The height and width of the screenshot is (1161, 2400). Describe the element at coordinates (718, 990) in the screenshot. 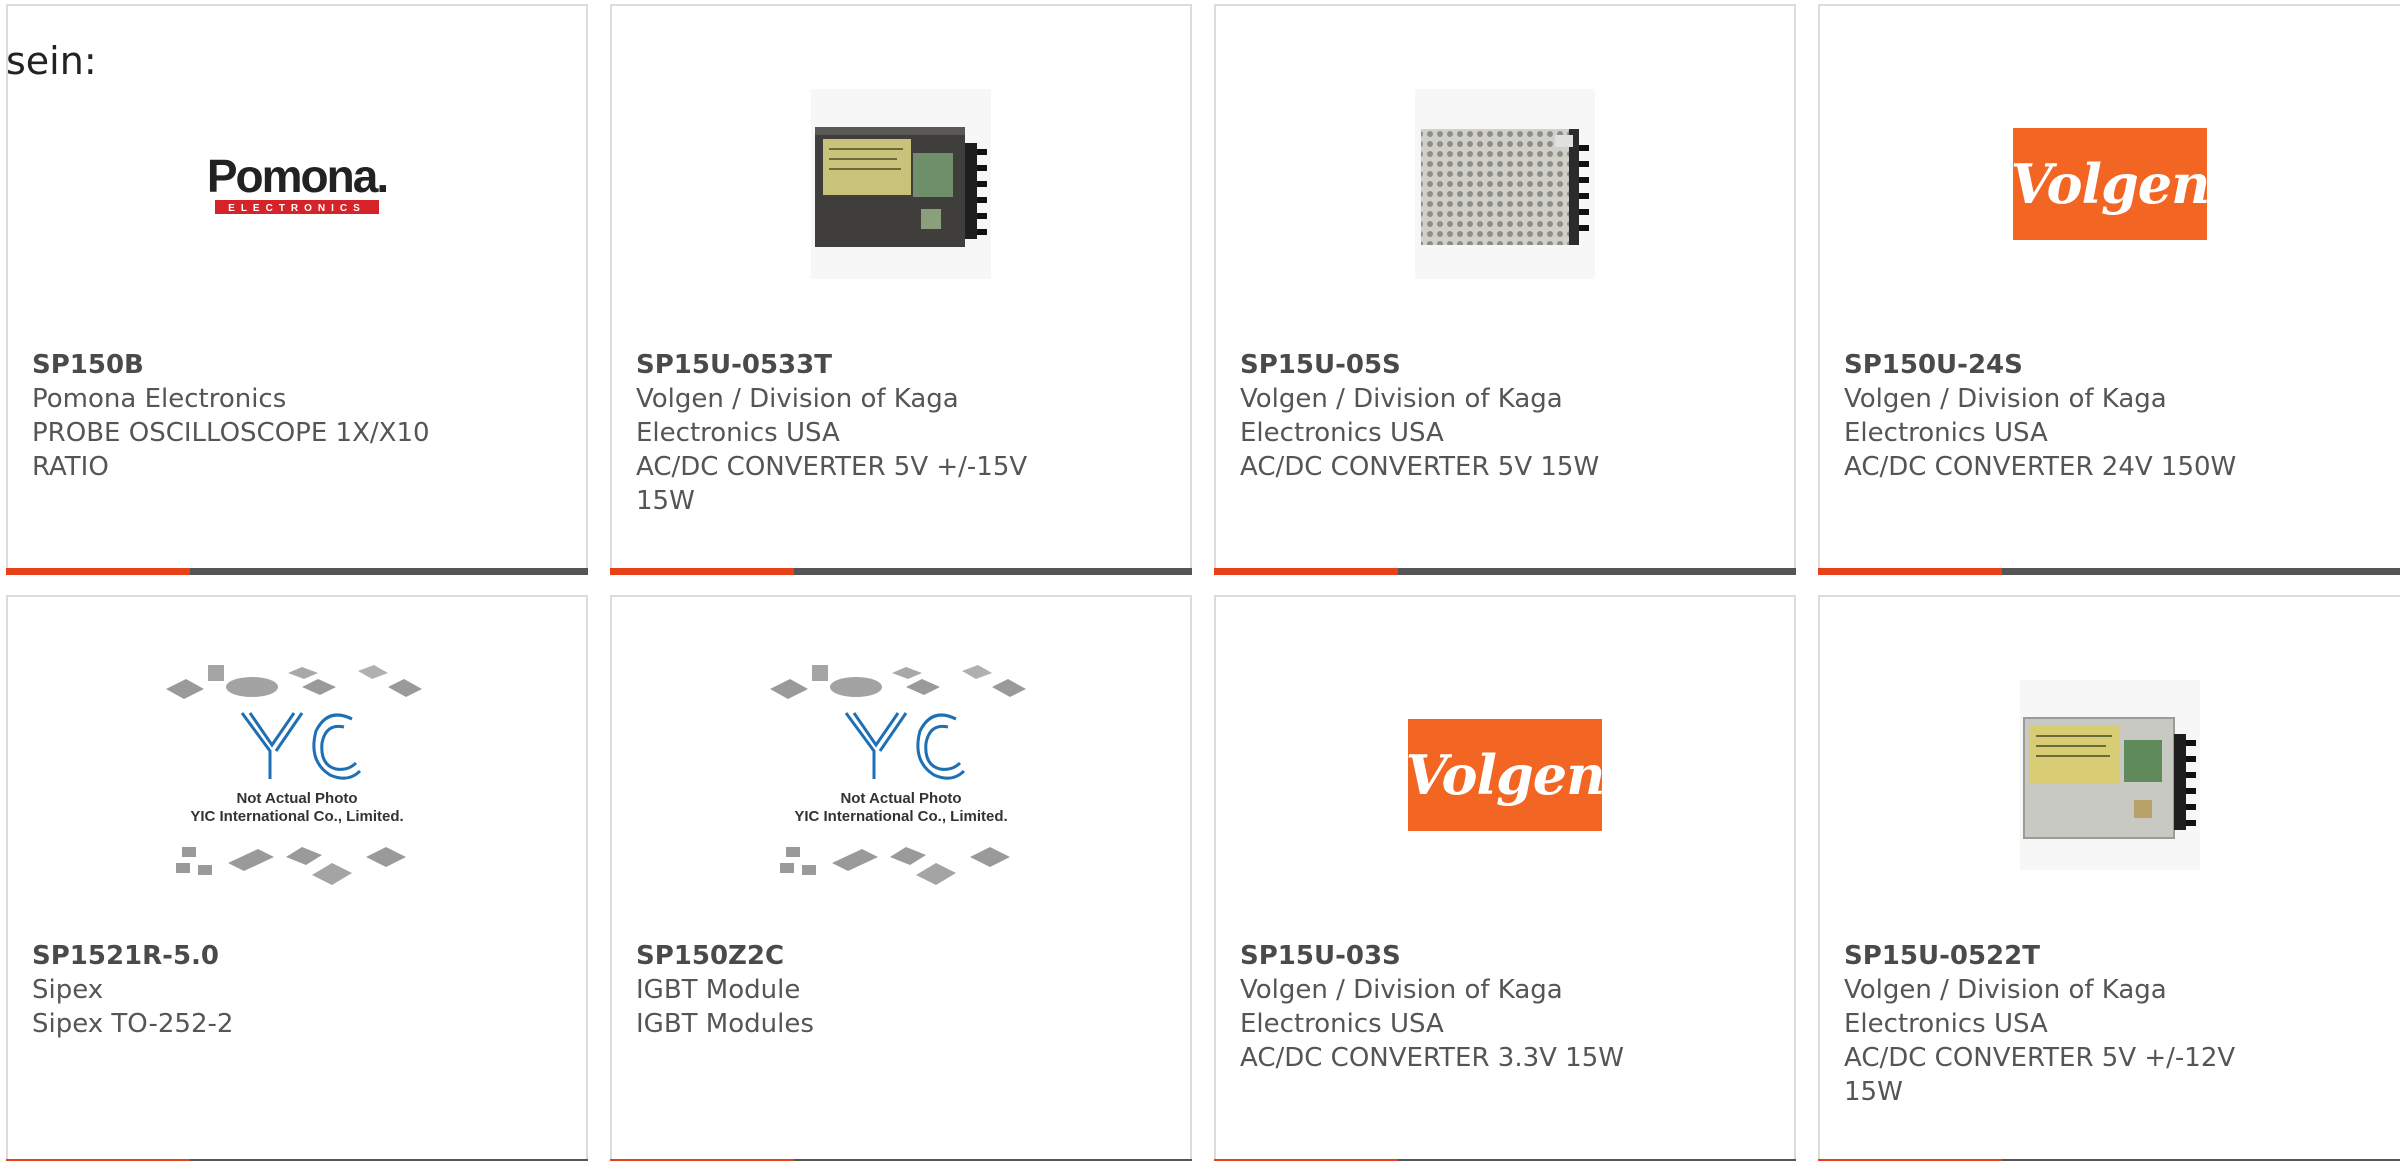

I see `manufacturer: IGBT Module` at that location.